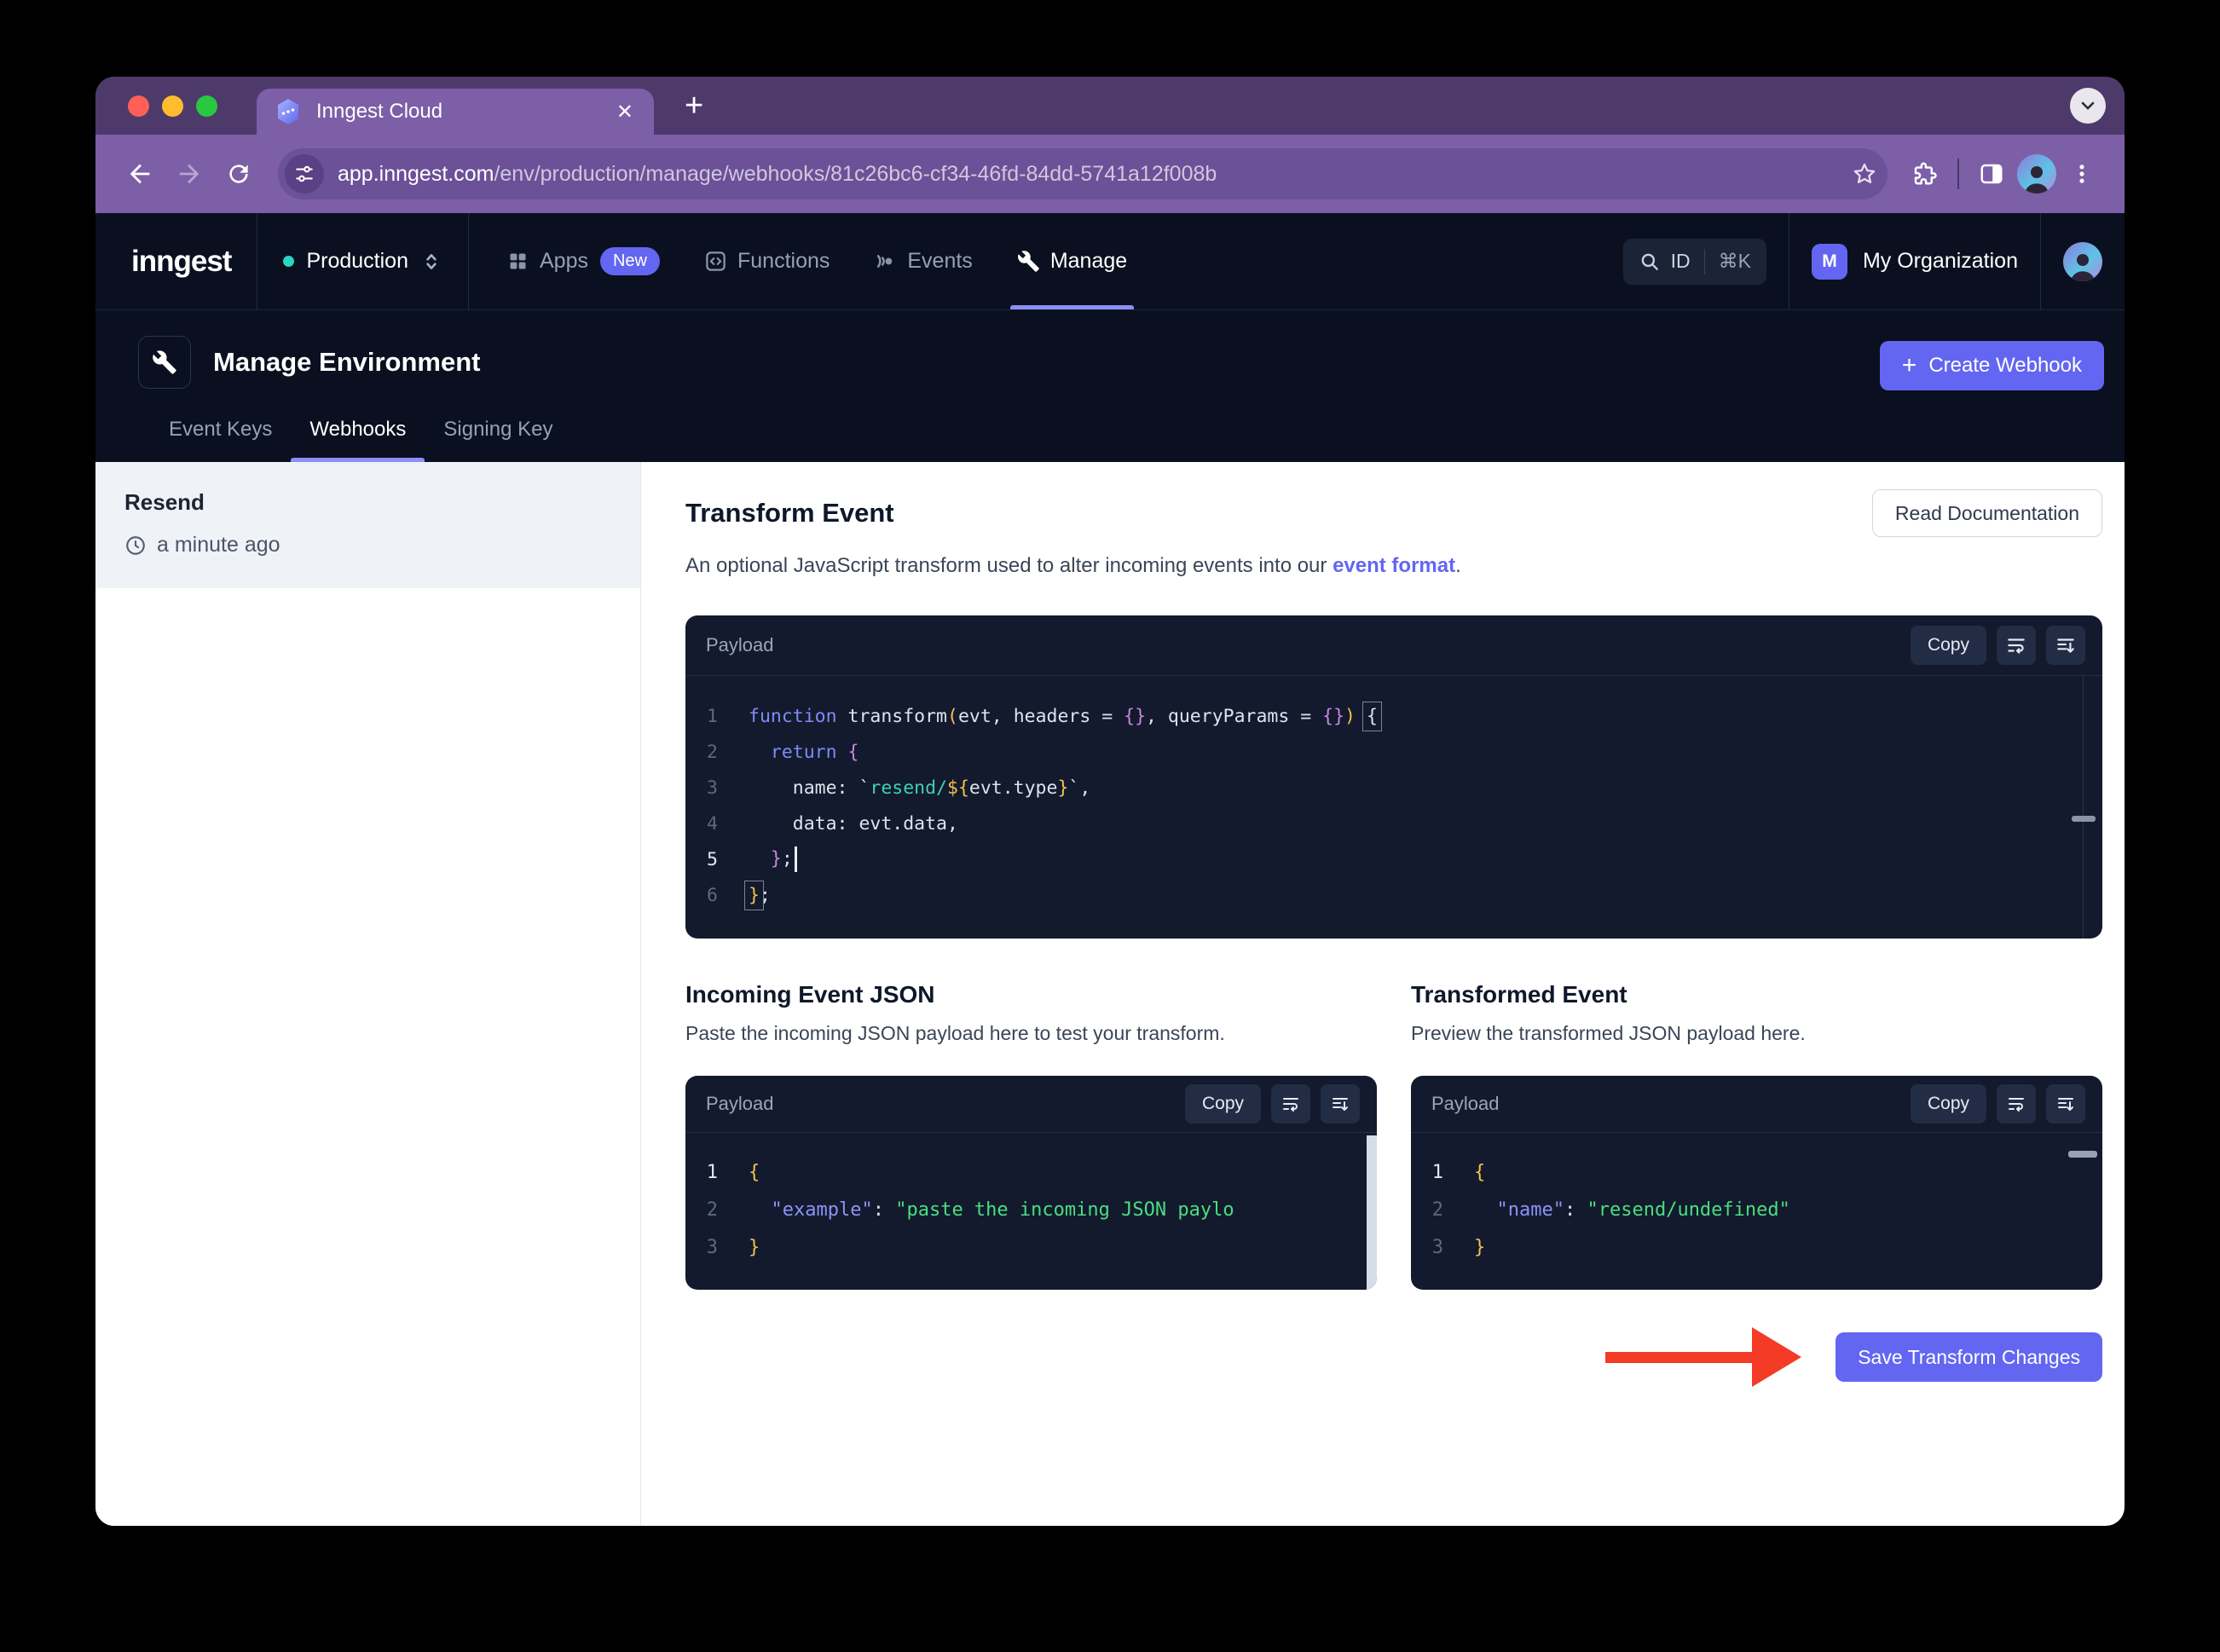  I want to click on wrench-icon, so click(1028, 261).